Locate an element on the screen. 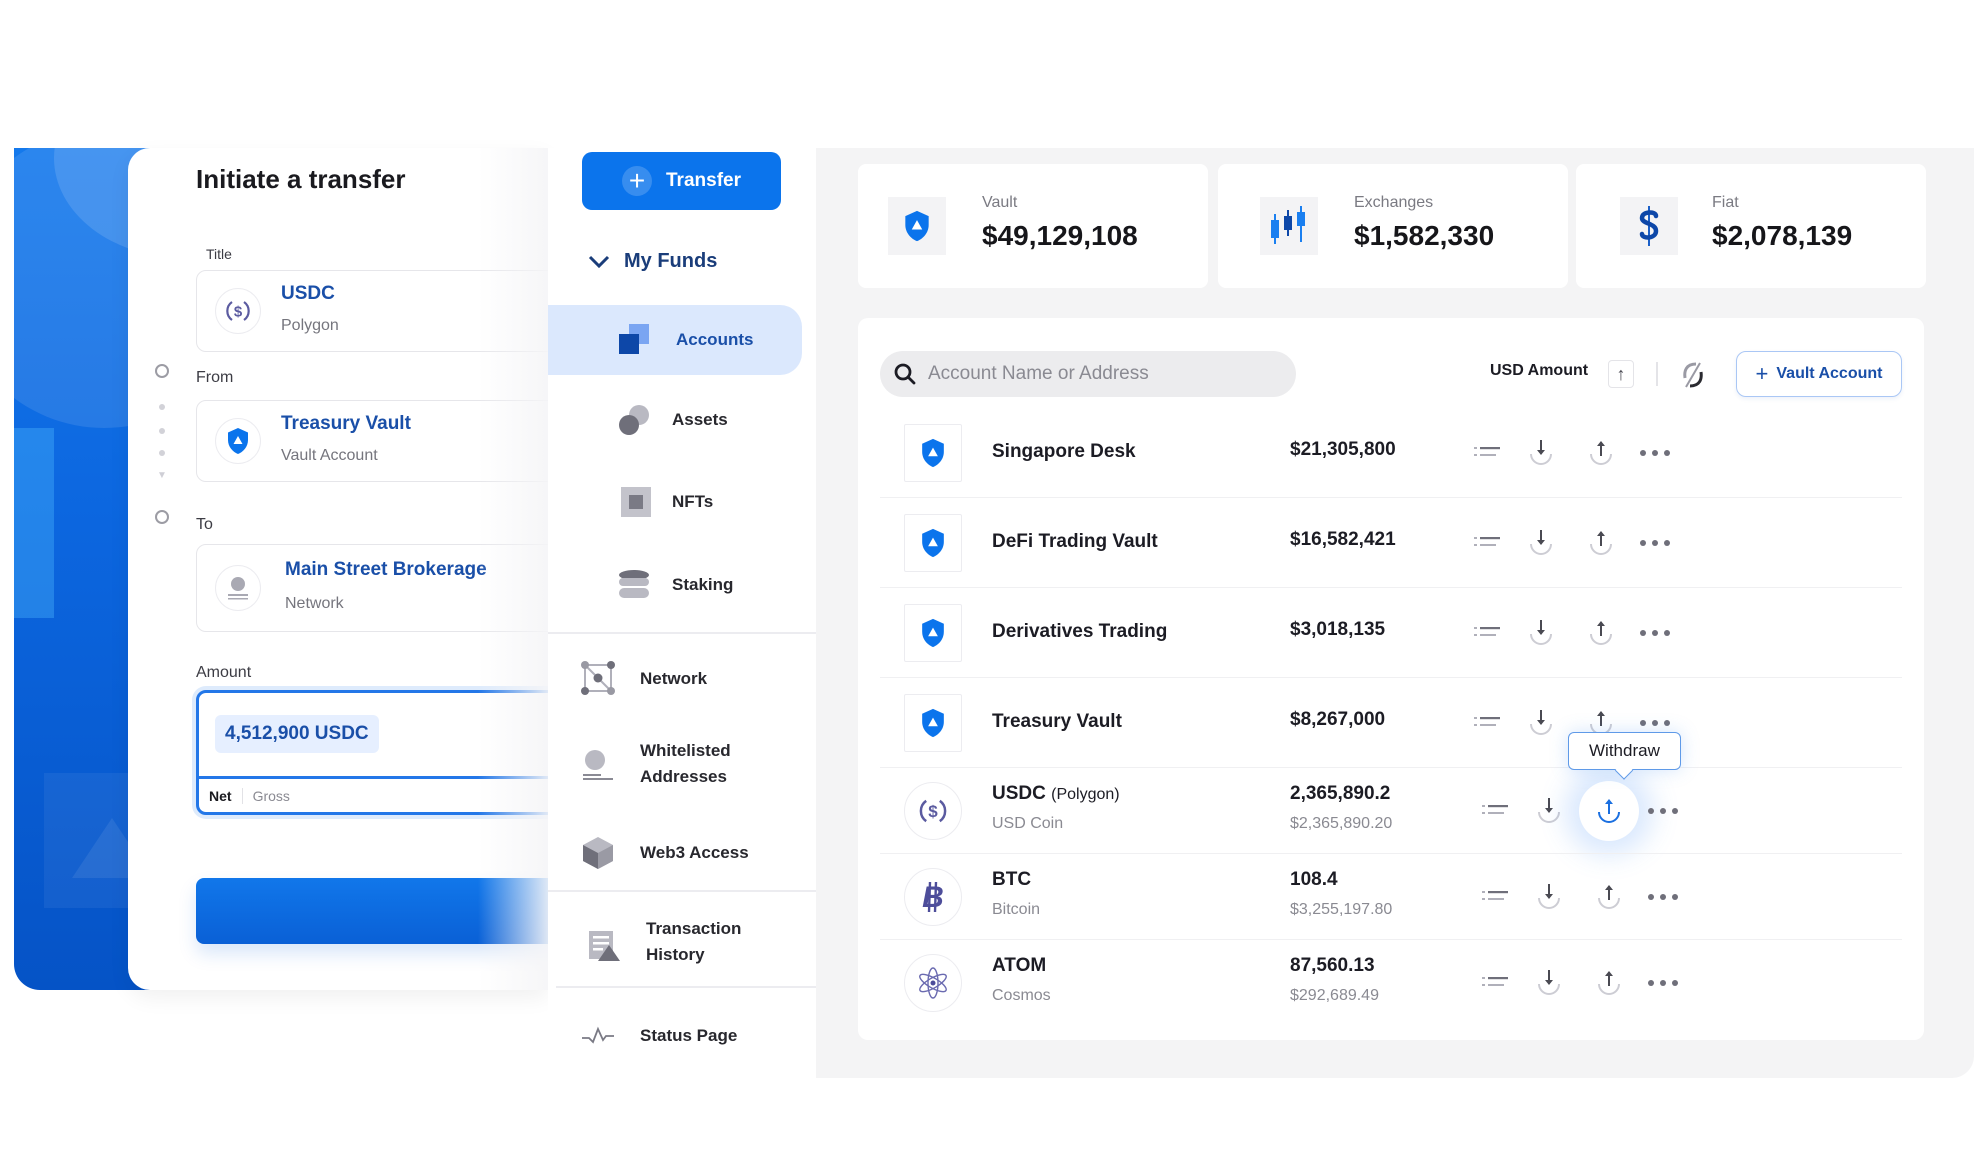 This screenshot has height=1152, width=1974. stepper-arrow-icon: ▼ is located at coordinates (162, 475).